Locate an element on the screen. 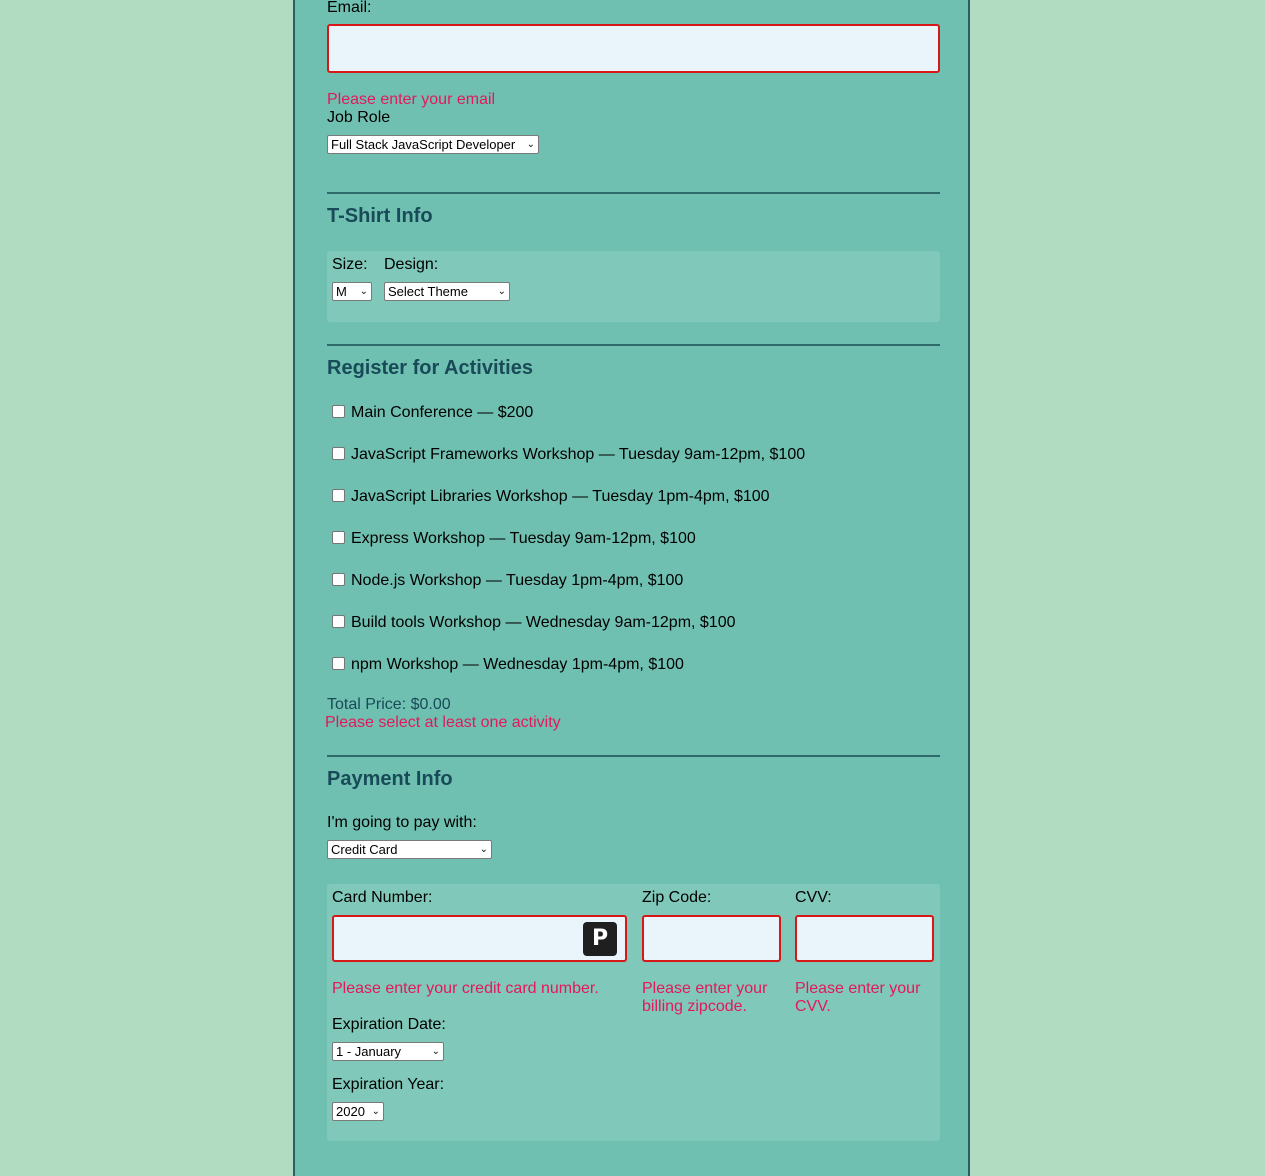 The image size is (1265, 1176). expiration-year-select: 2020 ⌄ is located at coordinates (358, 1111).